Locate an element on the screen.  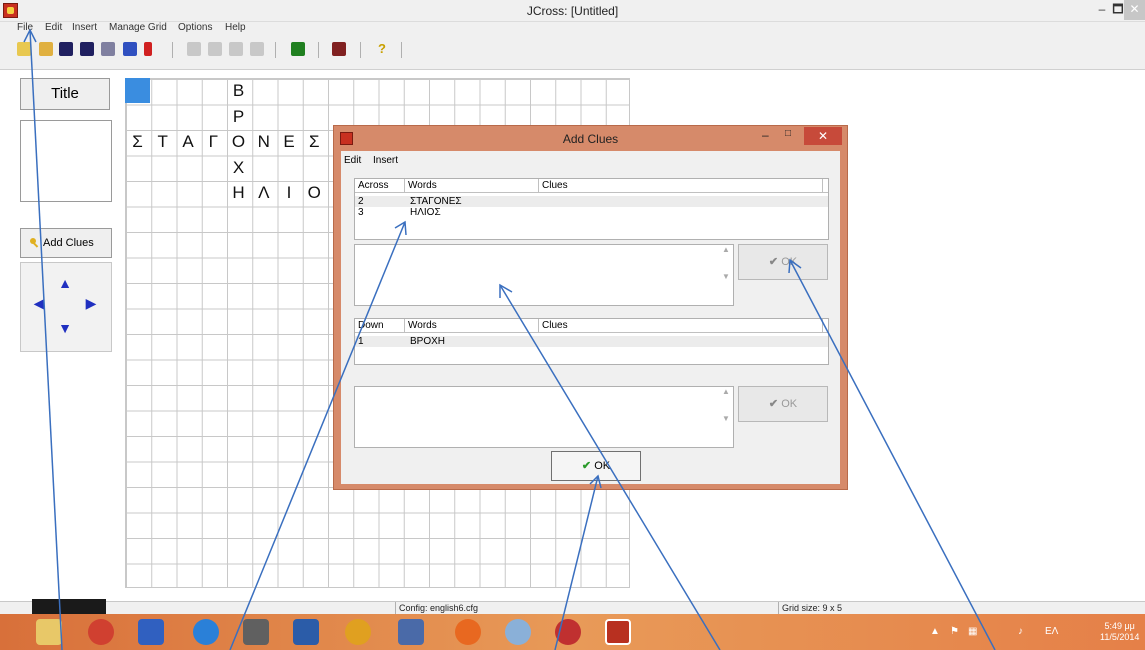
across-row-number: 3 is located at coordinates (361, 212).